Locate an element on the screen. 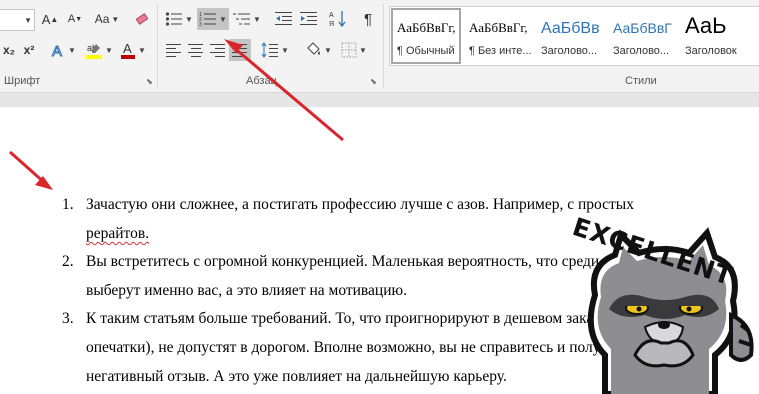 The height and width of the screenshot is (394, 759). text-effects-icon: A is located at coordinates (57, 51).